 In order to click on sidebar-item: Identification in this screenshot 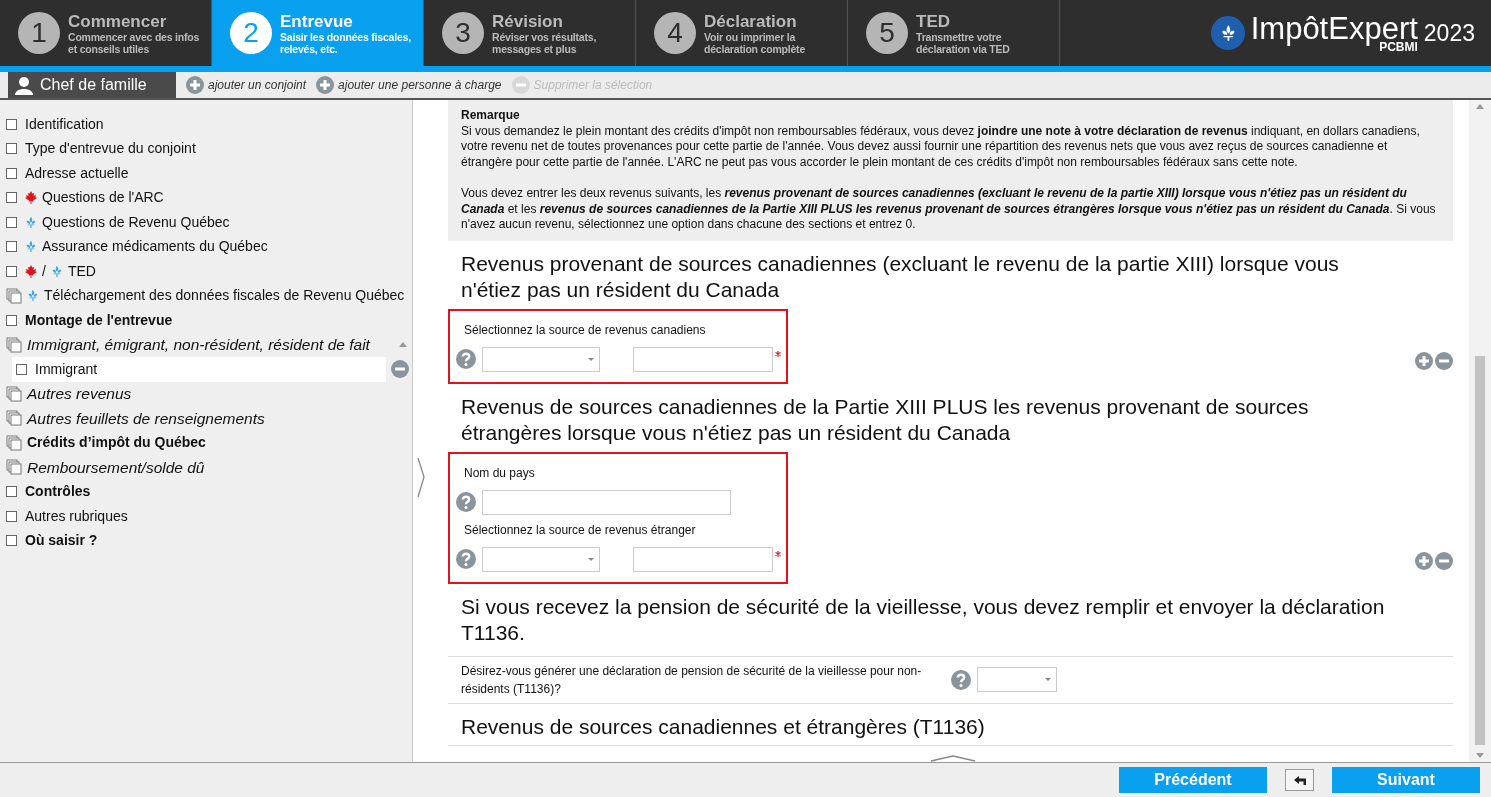, I will do `click(209, 124)`.